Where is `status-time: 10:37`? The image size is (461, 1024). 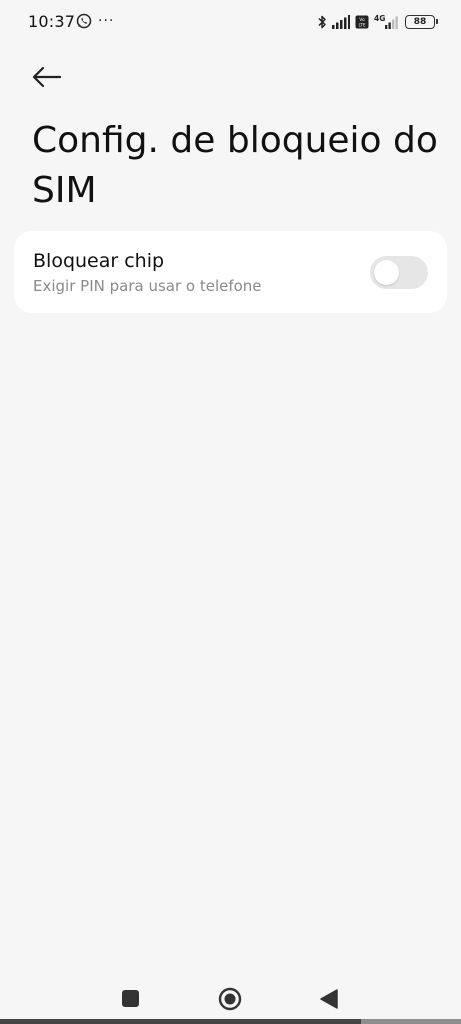
status-time: 10:37 is located at coordinates (52, 21).